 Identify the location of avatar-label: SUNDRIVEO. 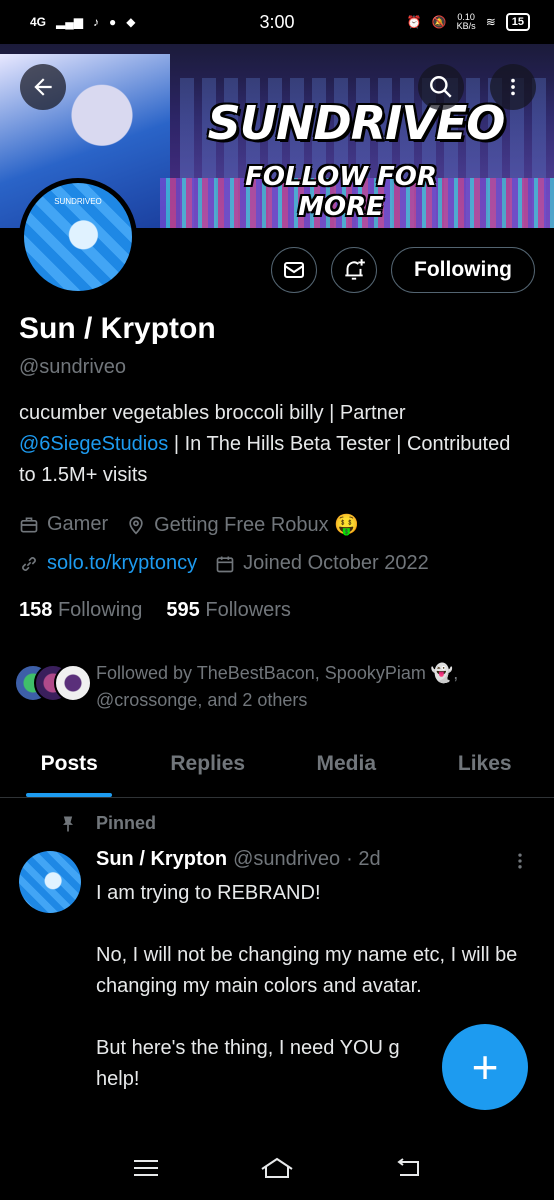
(78, 201).